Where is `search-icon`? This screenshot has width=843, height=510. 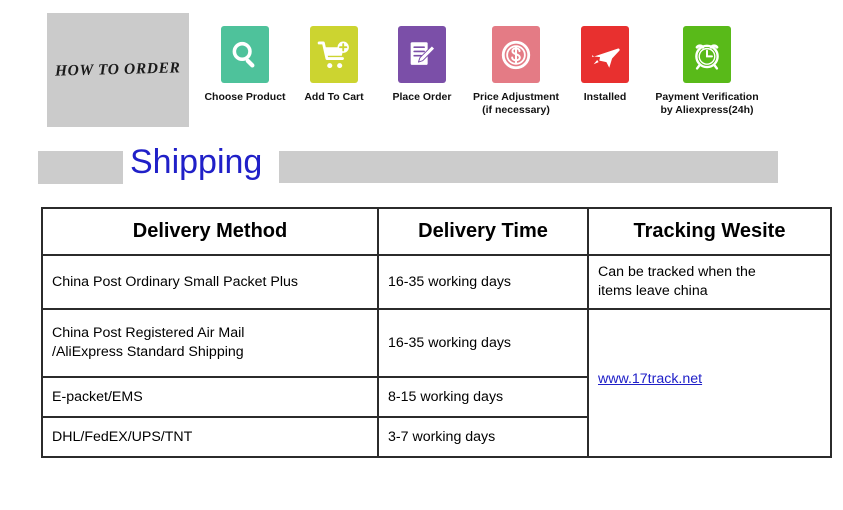
search-icon is located at coordinates (245, 54).